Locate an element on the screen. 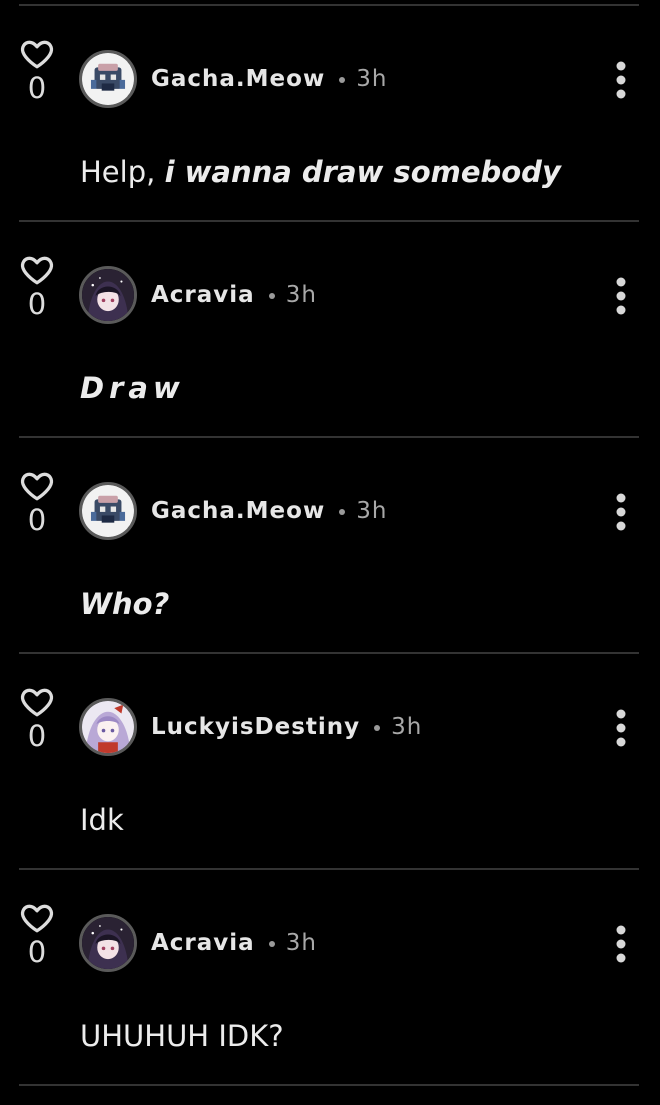 This screenshot has height=1105, width=660. comment-text-plain: UHUHUH IDK? is located at coordinates (182, 1036).